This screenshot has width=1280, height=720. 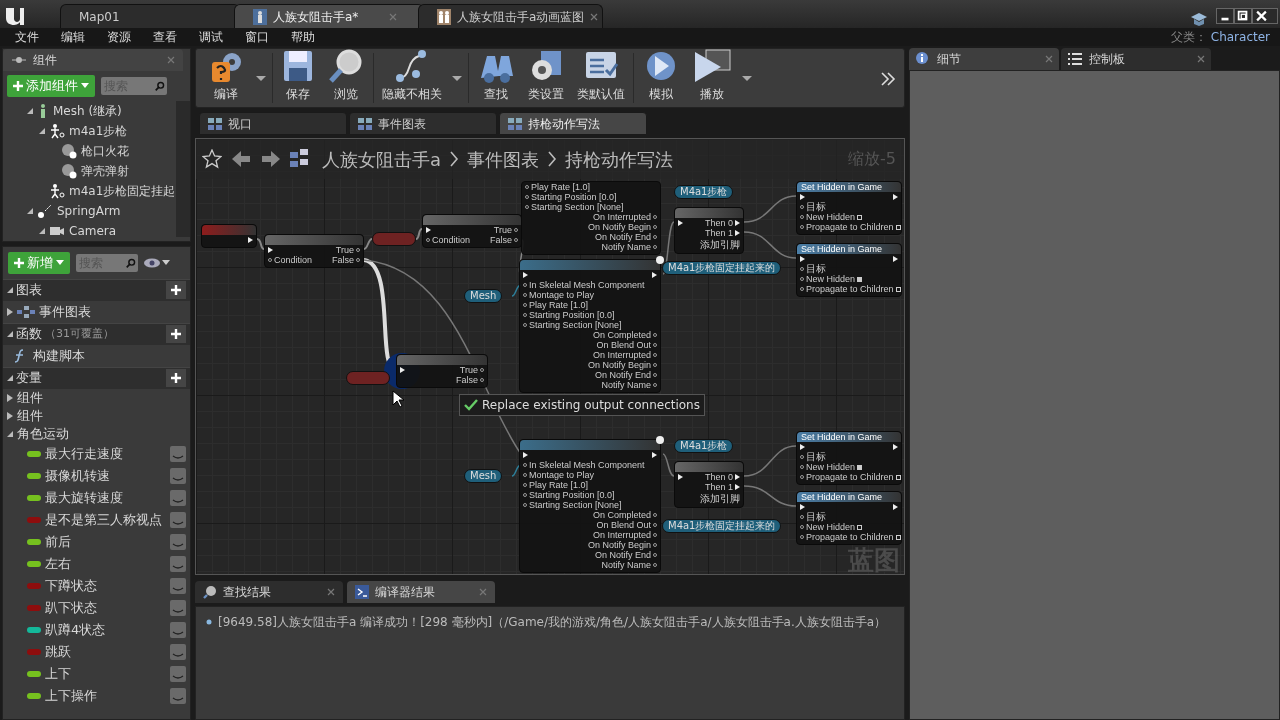 What do you see at coordinates (720, 498) in the screenshot?
I see `add-pin-button: 添加引脚` at bounding box center [720, 498].